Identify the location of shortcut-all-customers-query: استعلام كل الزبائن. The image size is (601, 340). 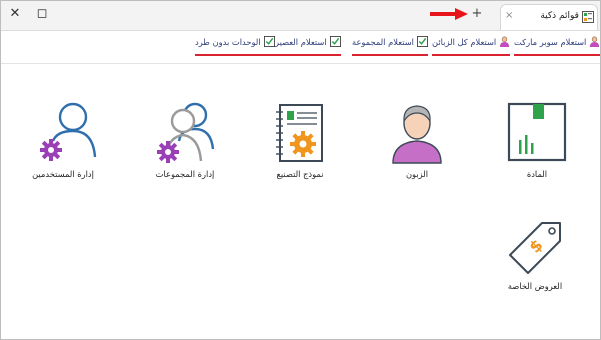
(471, 46).